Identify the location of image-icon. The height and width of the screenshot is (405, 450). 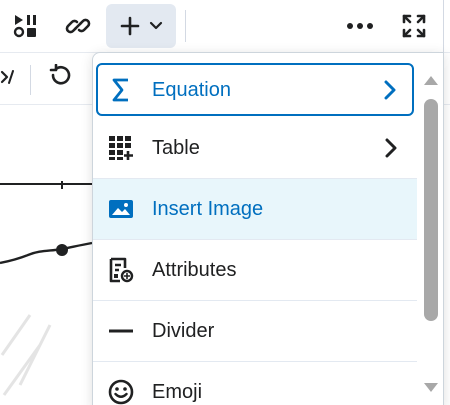
(121, 209).